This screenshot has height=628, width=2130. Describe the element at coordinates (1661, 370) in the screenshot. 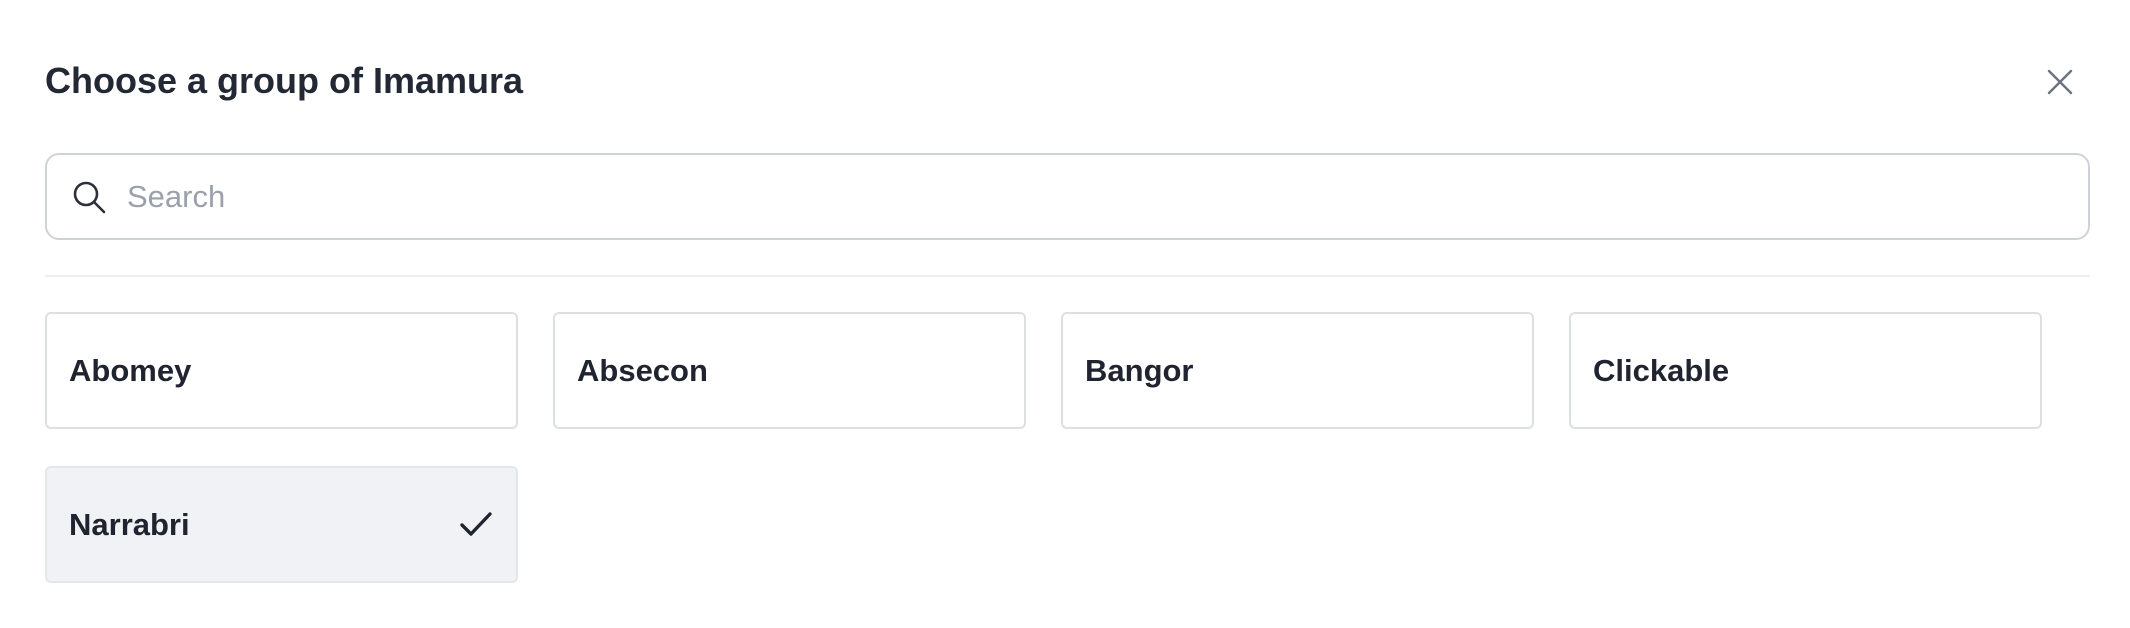

I see `group-option-label: Clickable` at that location.